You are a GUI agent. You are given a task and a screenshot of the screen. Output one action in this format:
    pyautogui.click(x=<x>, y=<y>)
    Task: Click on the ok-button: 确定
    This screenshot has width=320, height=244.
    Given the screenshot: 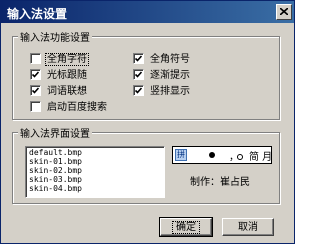 What is the action you would take?
    pyautogui.click(x=186, y=227)
    